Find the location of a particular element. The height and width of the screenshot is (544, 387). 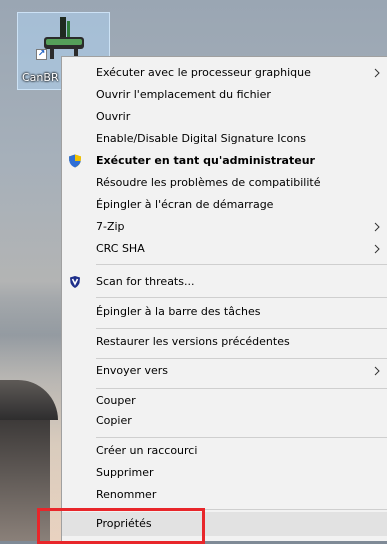

shortcut-arrow-icon: ↗ is located at coordinates (41, 54).